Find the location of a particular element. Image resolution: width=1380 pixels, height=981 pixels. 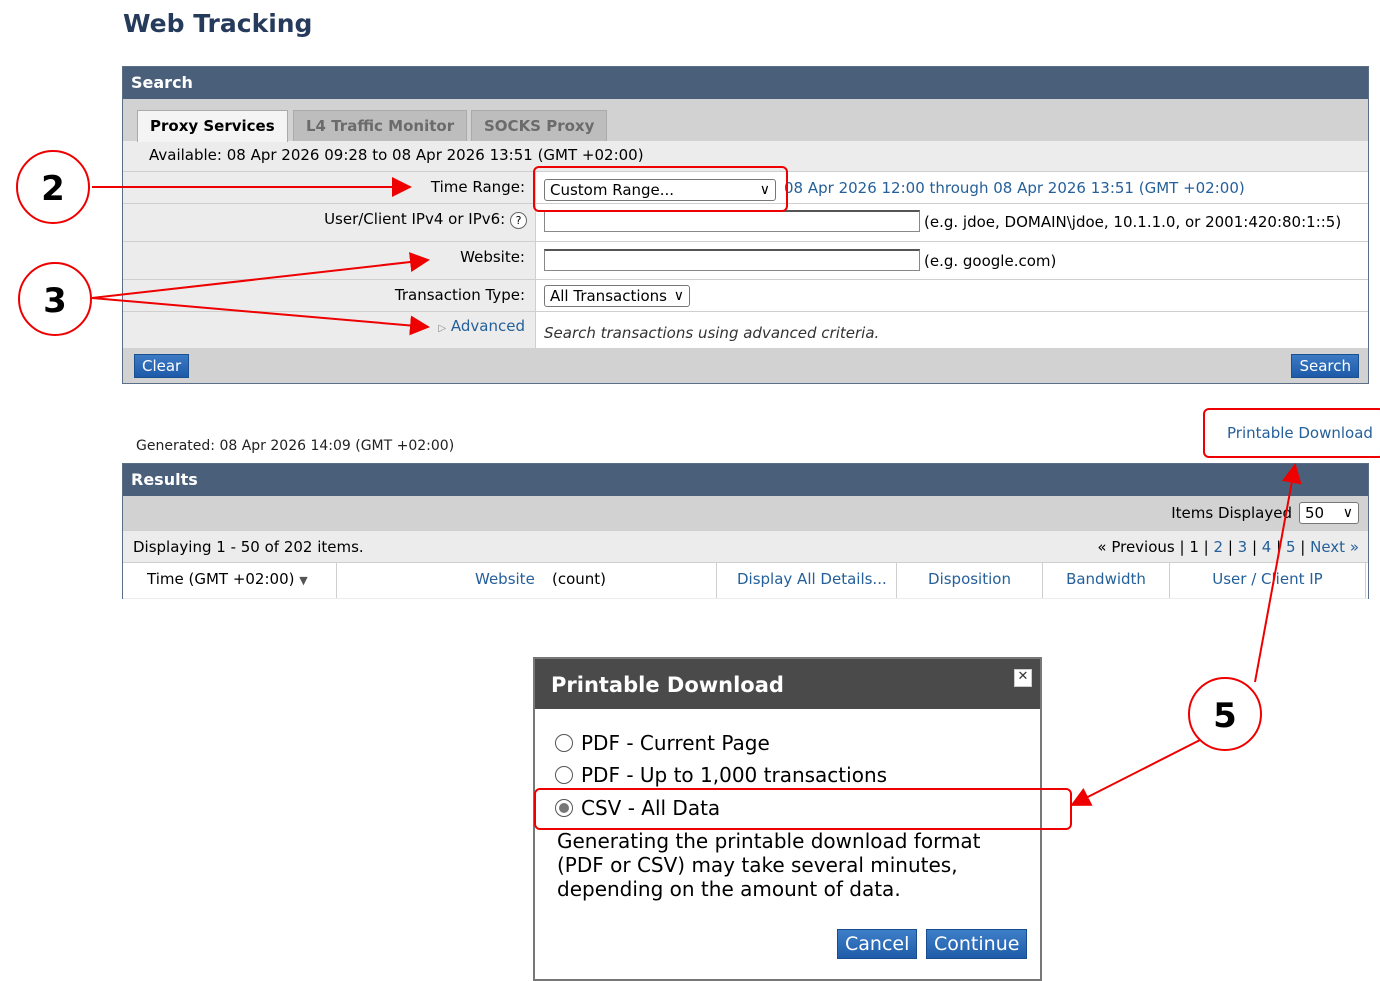

step-3-marker: 3 is located at coordinates (55, 299).